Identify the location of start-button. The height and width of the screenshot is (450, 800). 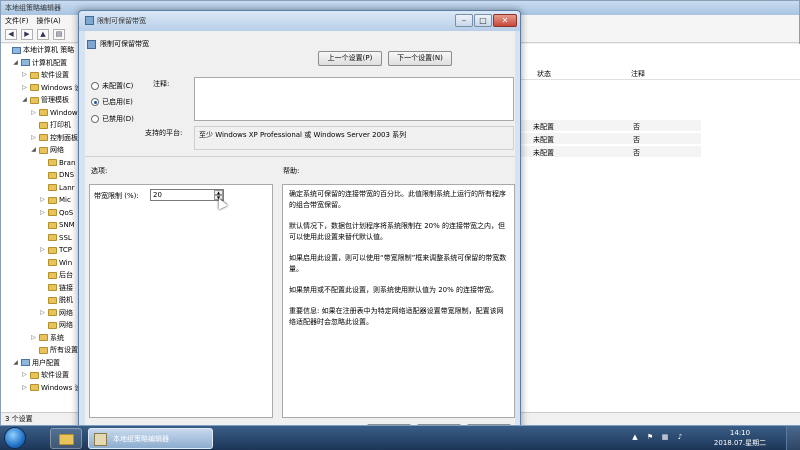
(15, 438).